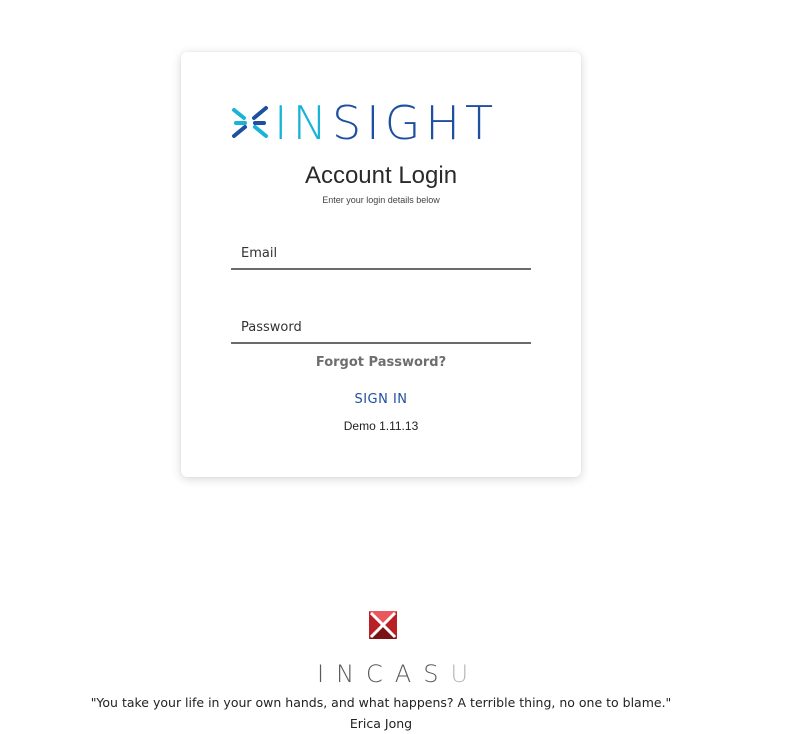 The image size is (785, 734). Describe the element at coordinates (383, 674) in the screenshot. I see `incasu-wordmark-main: INCAS` at that location.